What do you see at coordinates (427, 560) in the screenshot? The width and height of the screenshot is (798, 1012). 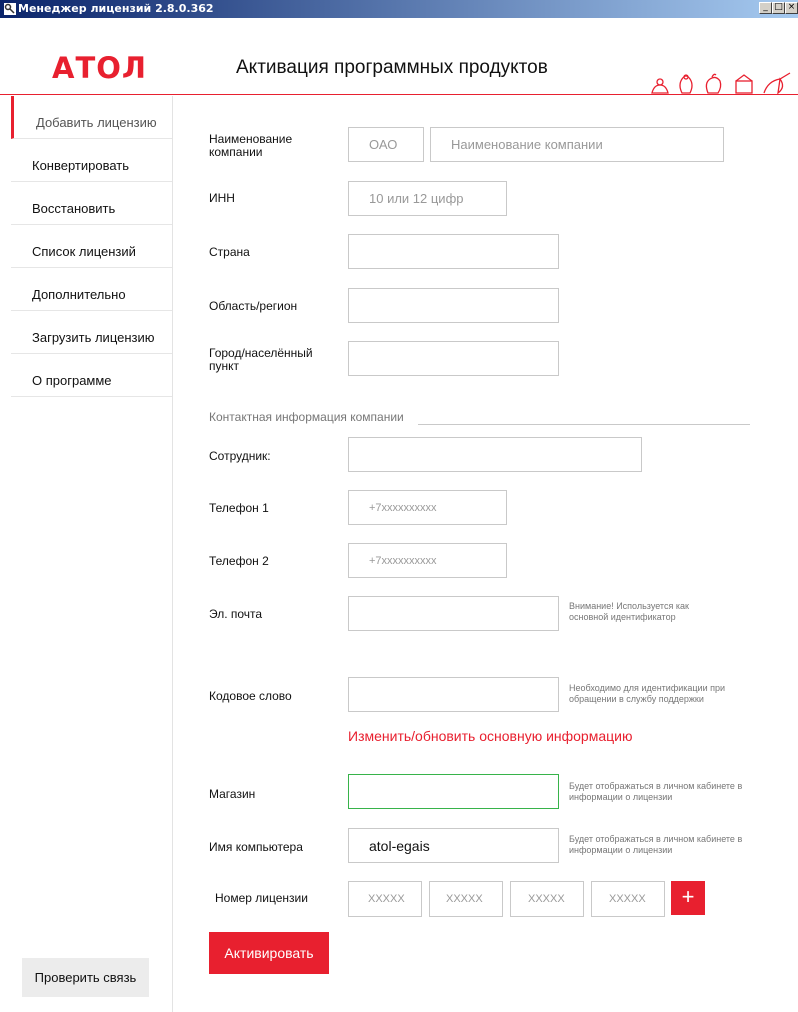 I see `phone2-input: +7xxxxxxxxxx` at bounding box center [427, 560].